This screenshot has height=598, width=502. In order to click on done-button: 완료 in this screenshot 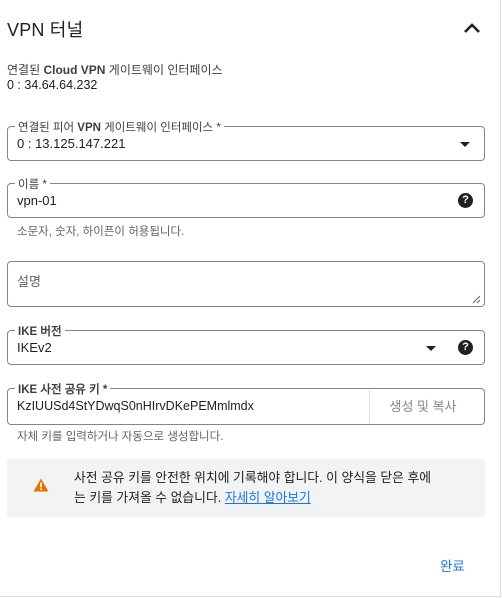, I will do `click(452, 565)`.